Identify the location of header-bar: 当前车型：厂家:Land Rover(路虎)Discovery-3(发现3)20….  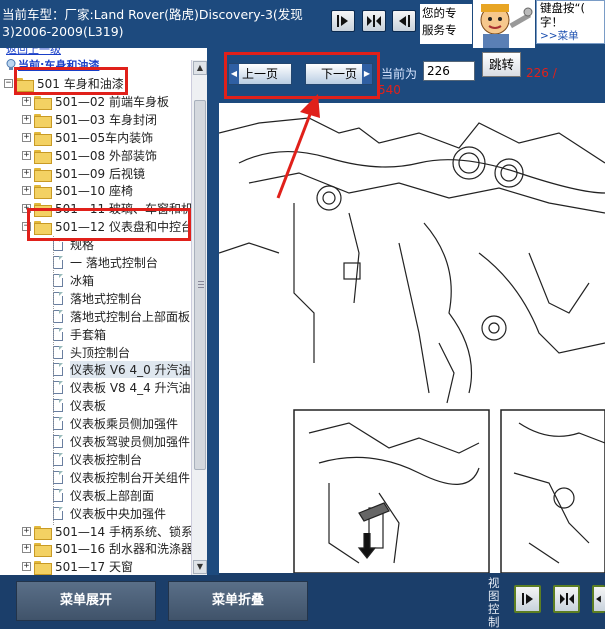
(302, 24).